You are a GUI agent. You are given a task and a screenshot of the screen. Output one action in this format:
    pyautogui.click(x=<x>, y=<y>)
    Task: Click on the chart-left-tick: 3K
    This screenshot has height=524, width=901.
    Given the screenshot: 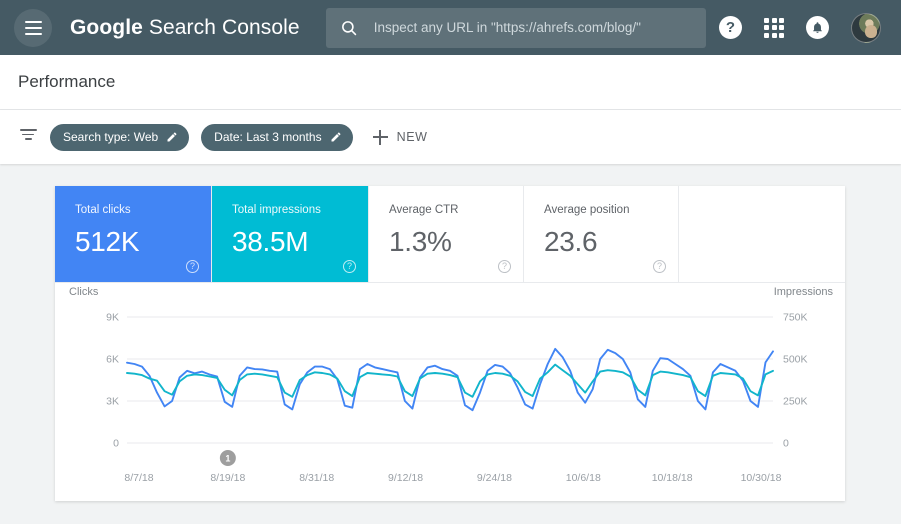 What is the action you would take?
    pyautogui.click(x=112, y=402)
    